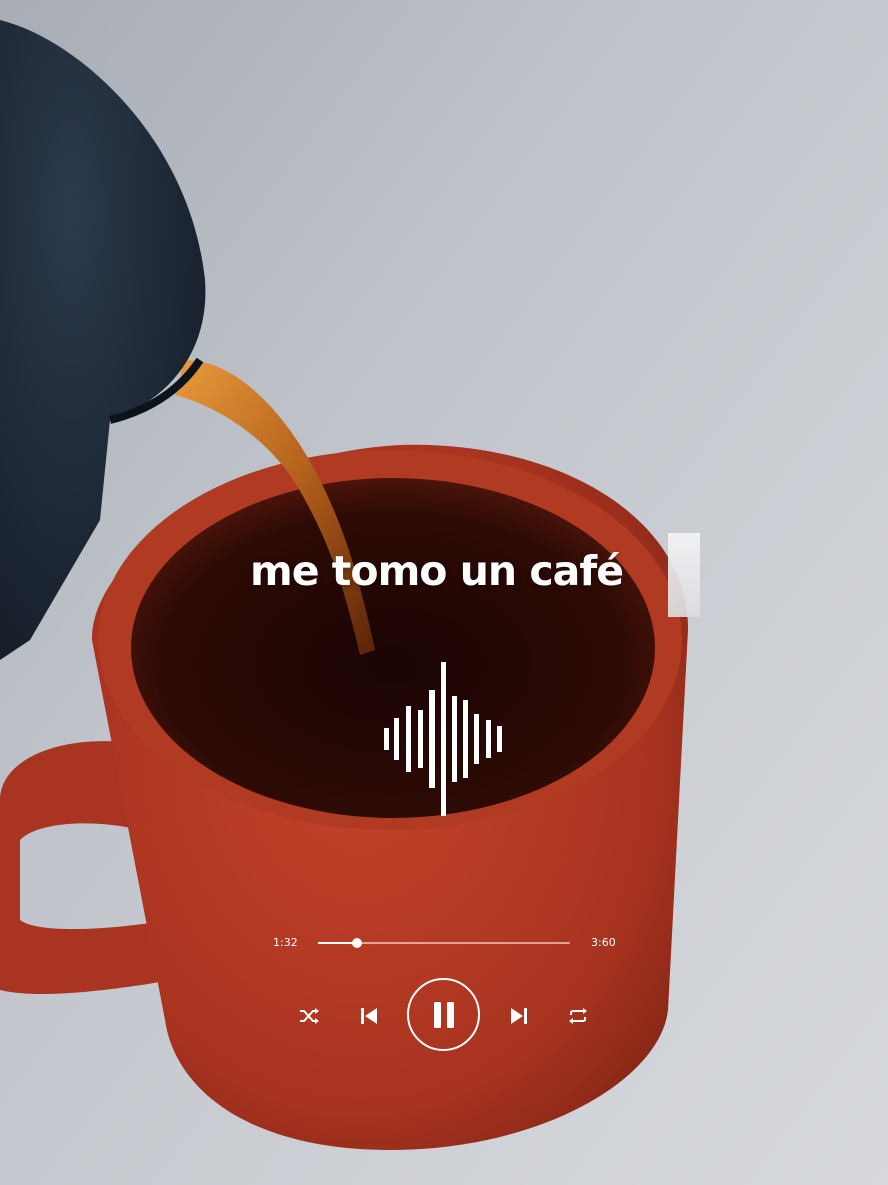  I want to click on audio-waveform-icon, so click(443, 739).